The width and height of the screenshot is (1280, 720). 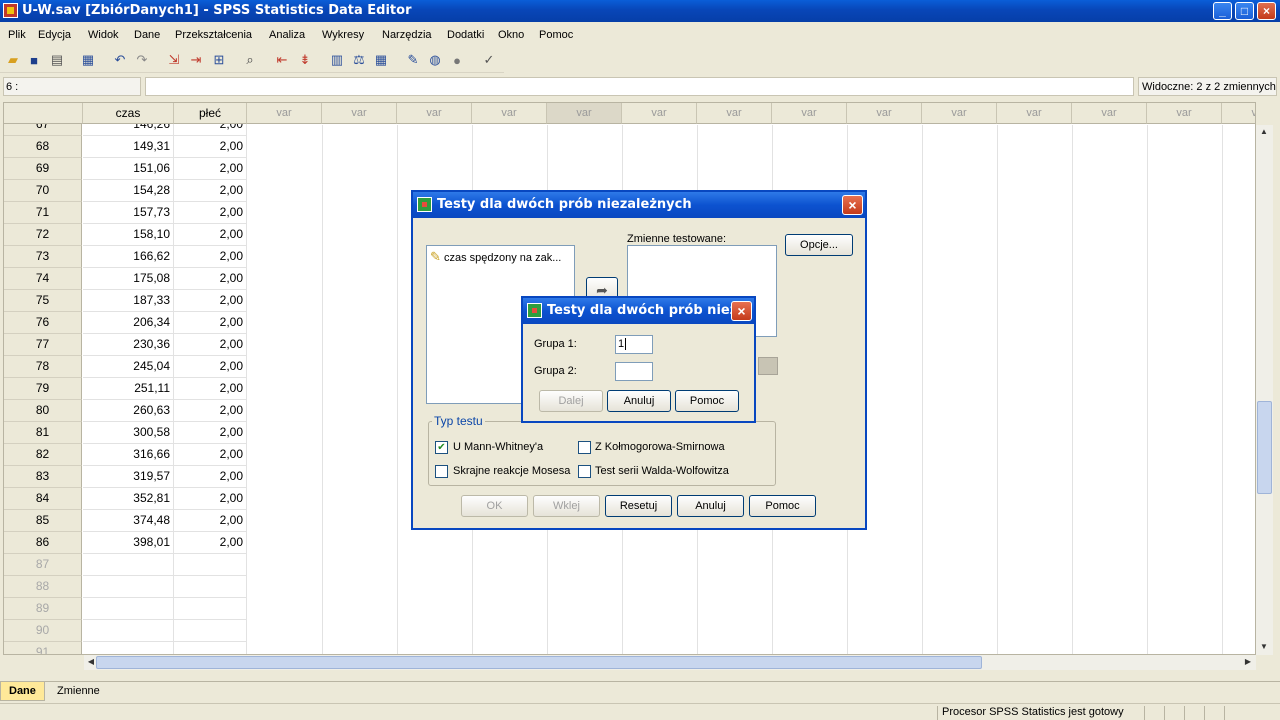 I want to click on row-header: 89, so click(x=43, y=609).